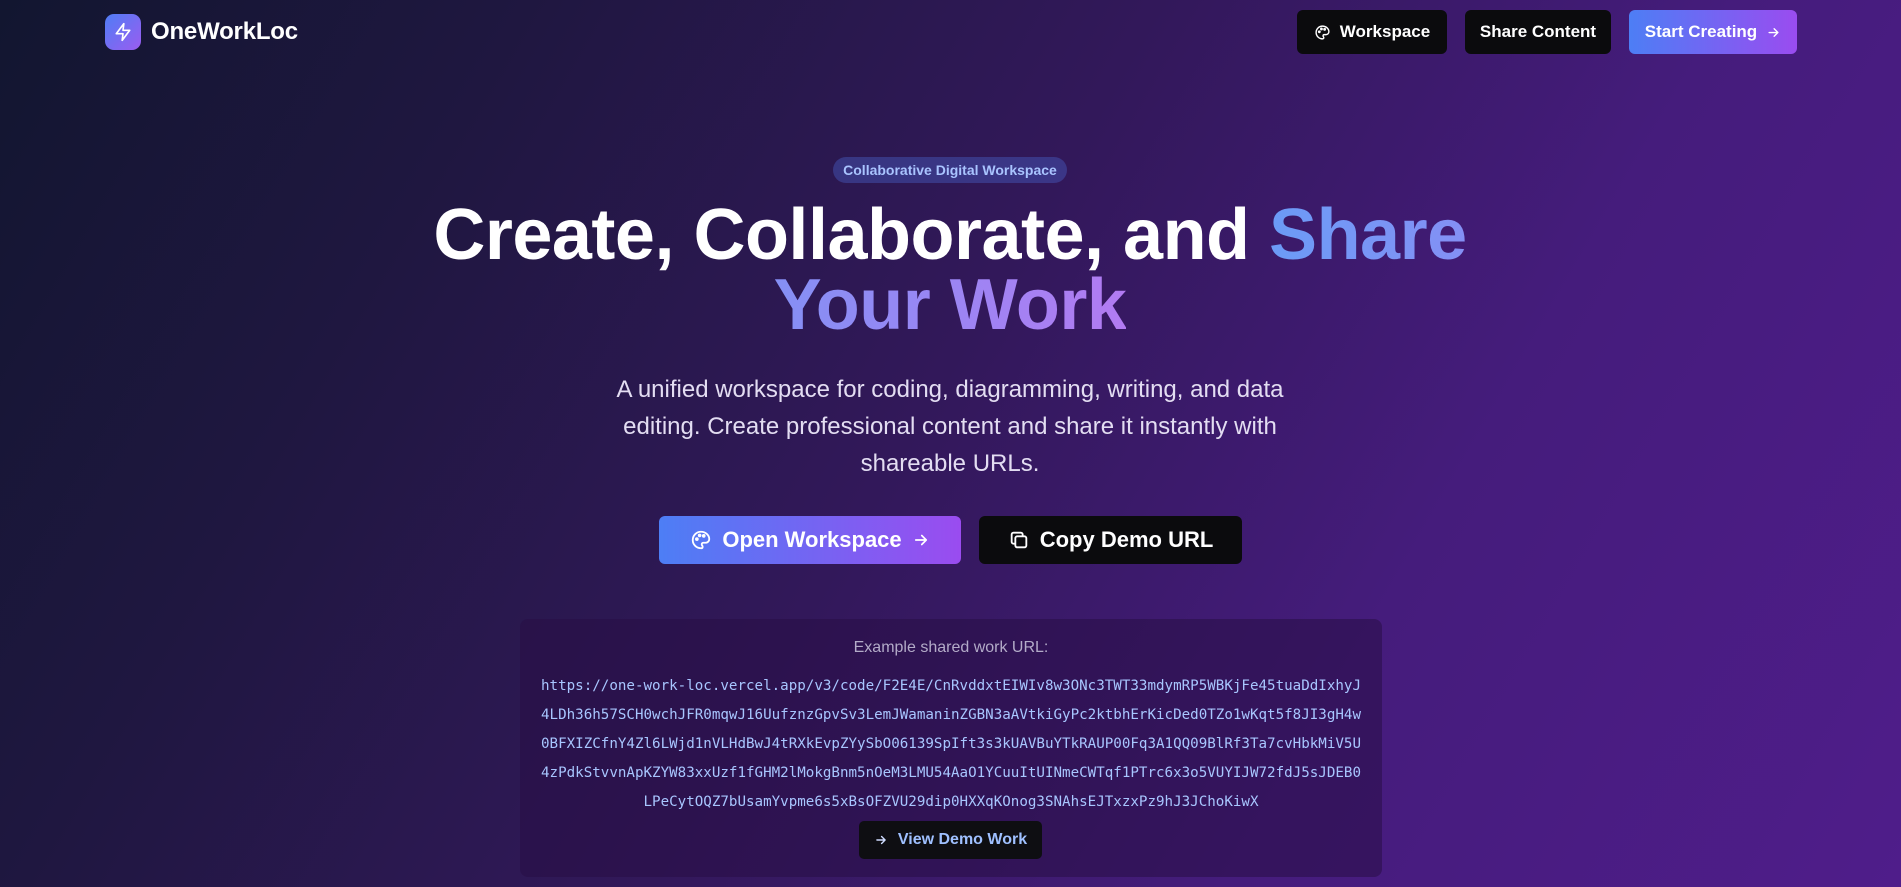 The image size is (1901, 887). I want to click on share-content-button-label: Share Content, so click(1538, 31).